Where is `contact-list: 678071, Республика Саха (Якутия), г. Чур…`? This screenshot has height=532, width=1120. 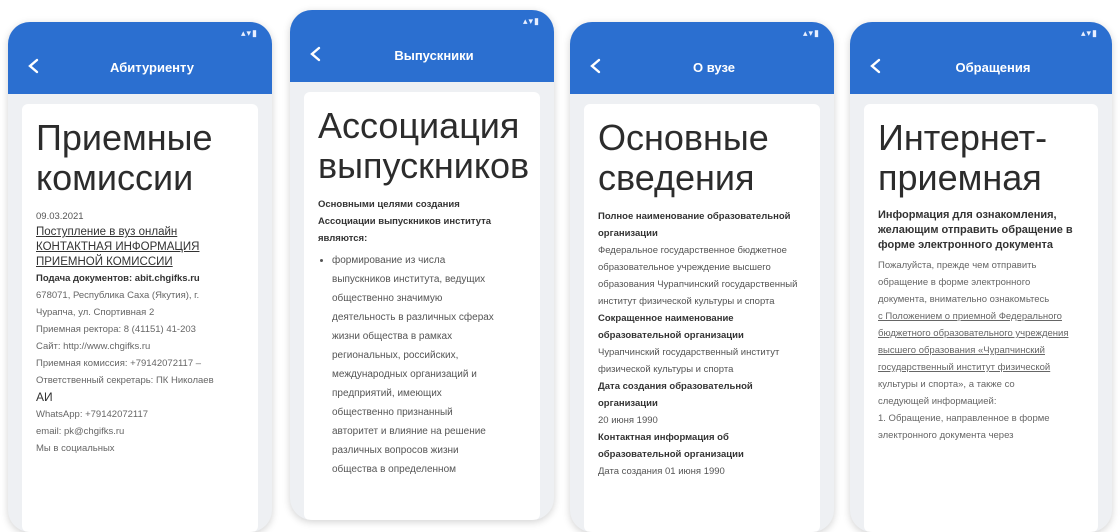
contact-list: 678071, Республика Саха (Якутия), г. Чур… is located at coordinates (140, 372).